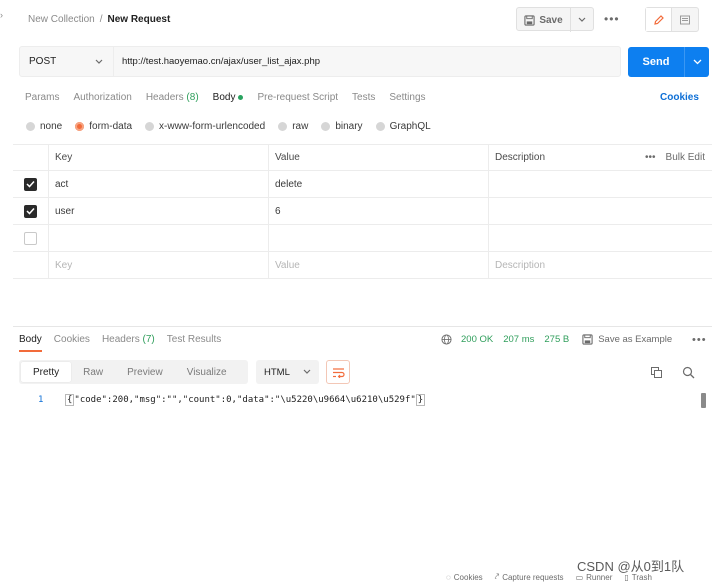  Describe the element at coordinates (30, 343) in the screenshot. I see `response-tab-body: Body` at that location.